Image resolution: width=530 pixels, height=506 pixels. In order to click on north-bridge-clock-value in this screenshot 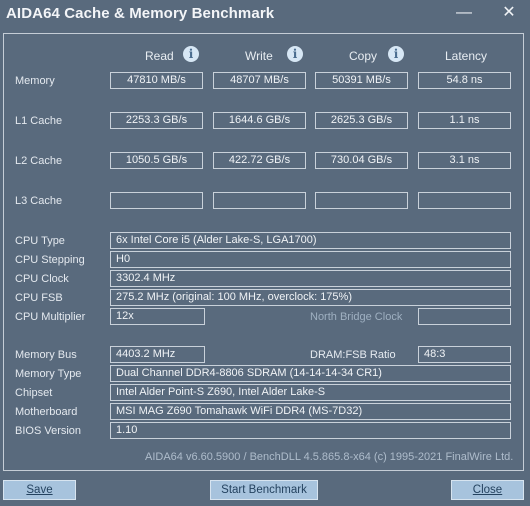, I will do `click(464, 316)`.